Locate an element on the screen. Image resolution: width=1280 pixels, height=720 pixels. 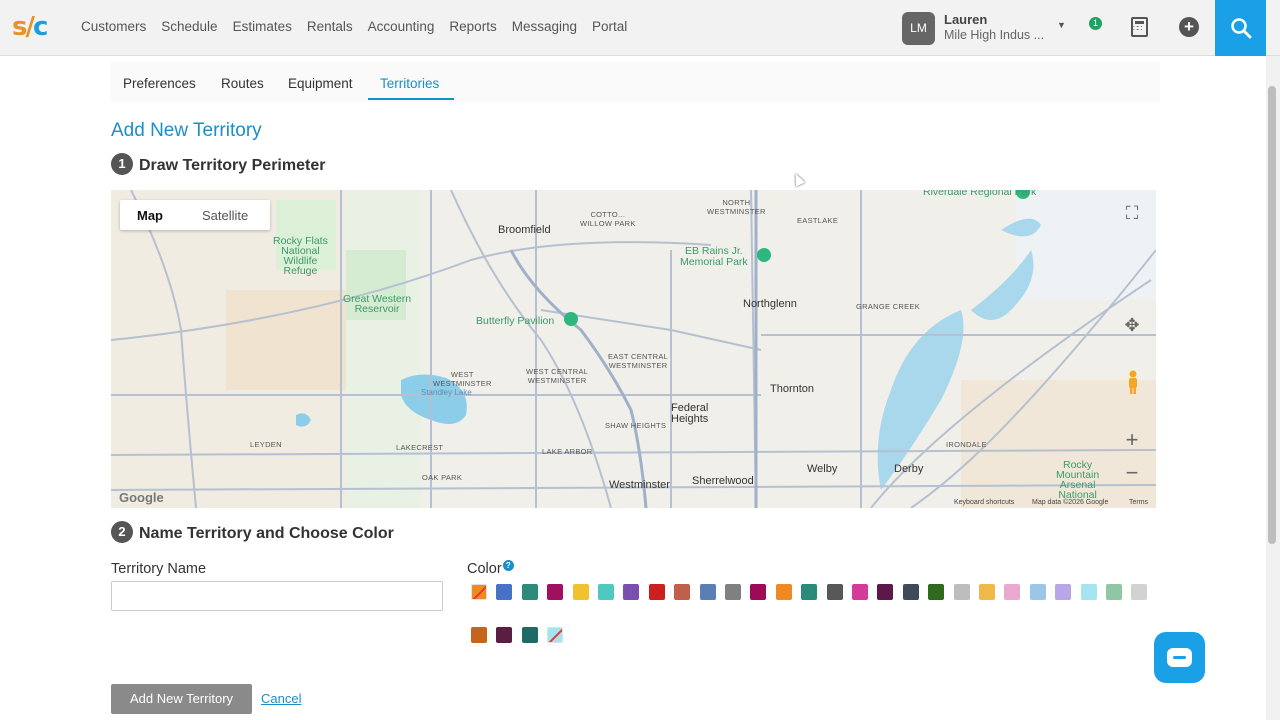
nav-rentals: Rentals is located at coordinates (330, 26).